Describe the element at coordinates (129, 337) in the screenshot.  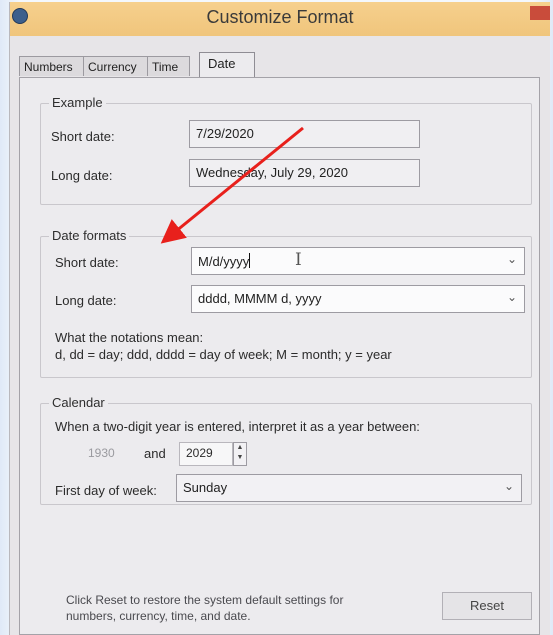
I see `notations-title: What the notations mean:` at that location.